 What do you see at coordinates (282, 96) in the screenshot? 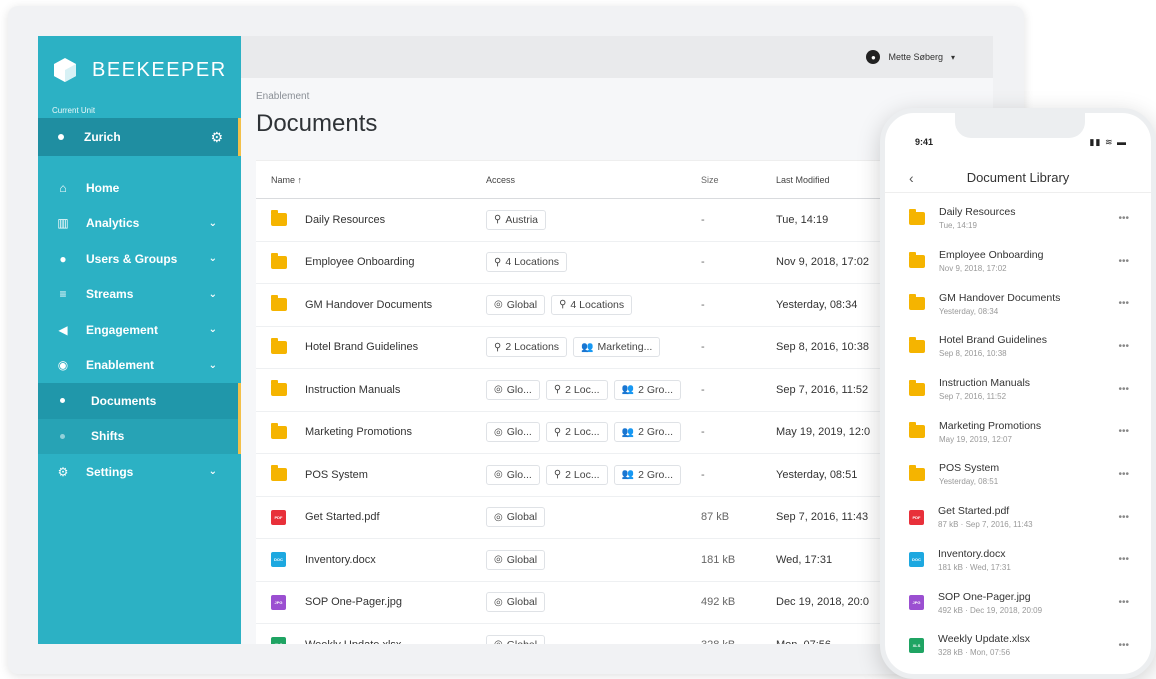
I see `breadcrumb: Enablement` at bounding box center [282, 96].